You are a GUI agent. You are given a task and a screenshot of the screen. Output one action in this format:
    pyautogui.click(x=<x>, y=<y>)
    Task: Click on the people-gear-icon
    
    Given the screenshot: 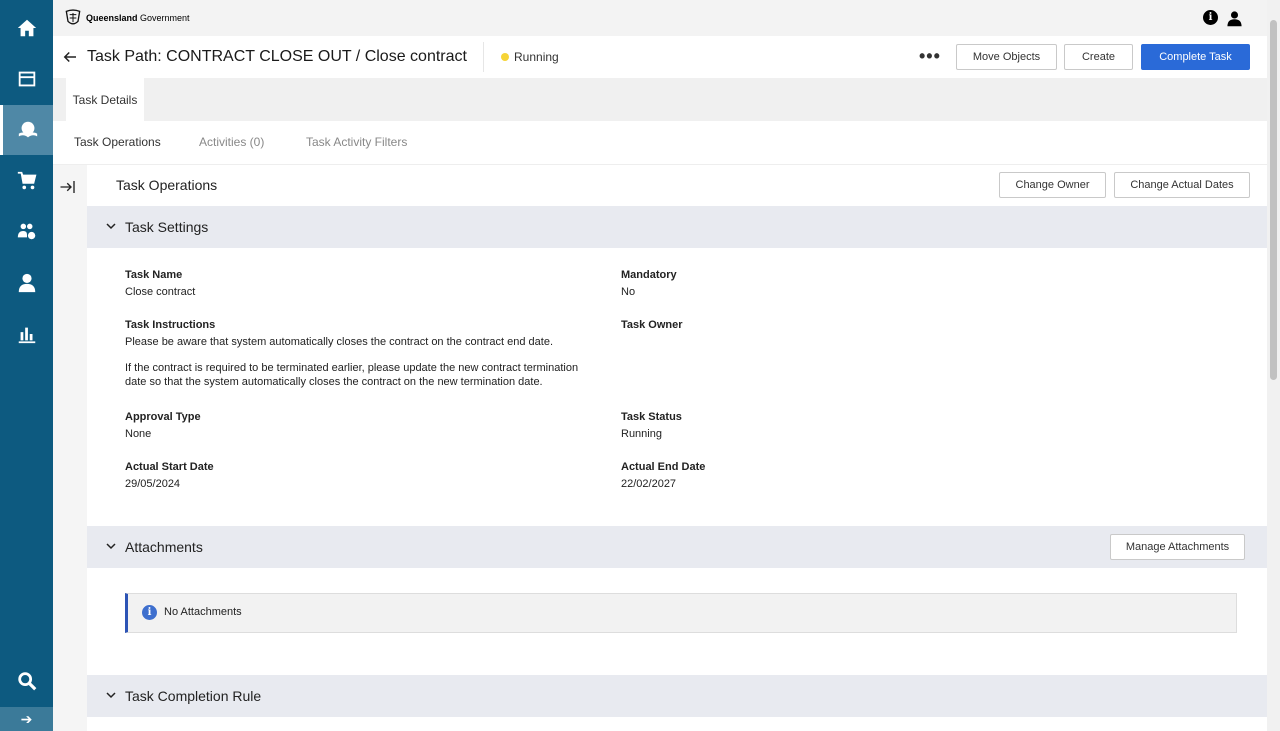 What is the action you would take?
    pyautogui.click(x=26, y=231)
    